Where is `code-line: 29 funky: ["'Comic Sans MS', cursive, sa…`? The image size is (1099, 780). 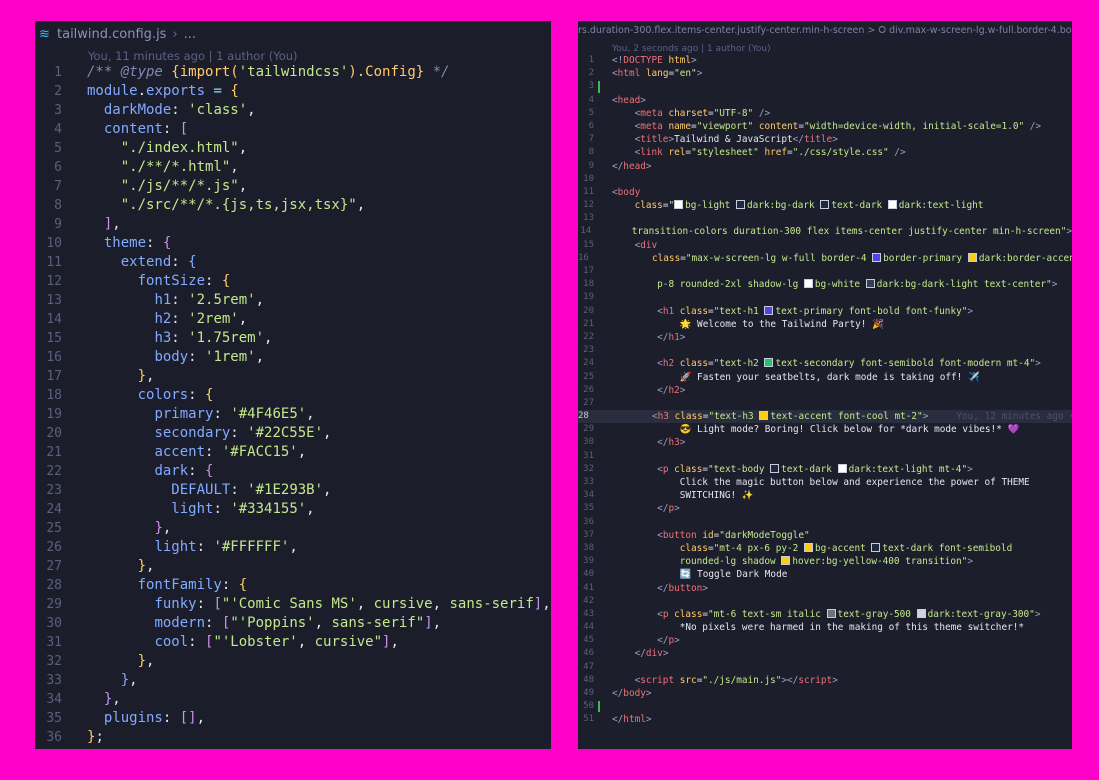 code-line: 29 funky: ["'Comic Sans MS', cursive, sa… is located at coordinates (293, 604).